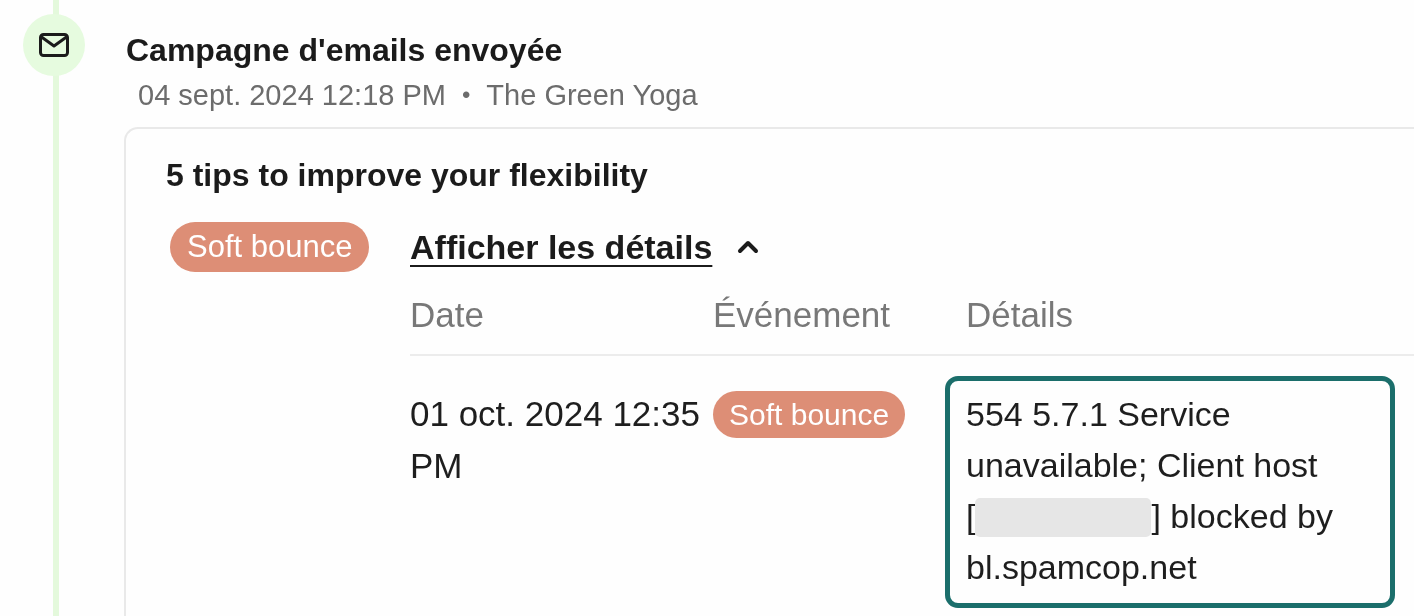  What do you see at coordinates (1142, 440) in the screenshot?
I see `details-text: 554 5.7.1 Service unavailable; Client host` at bounding box center [1142, 440].